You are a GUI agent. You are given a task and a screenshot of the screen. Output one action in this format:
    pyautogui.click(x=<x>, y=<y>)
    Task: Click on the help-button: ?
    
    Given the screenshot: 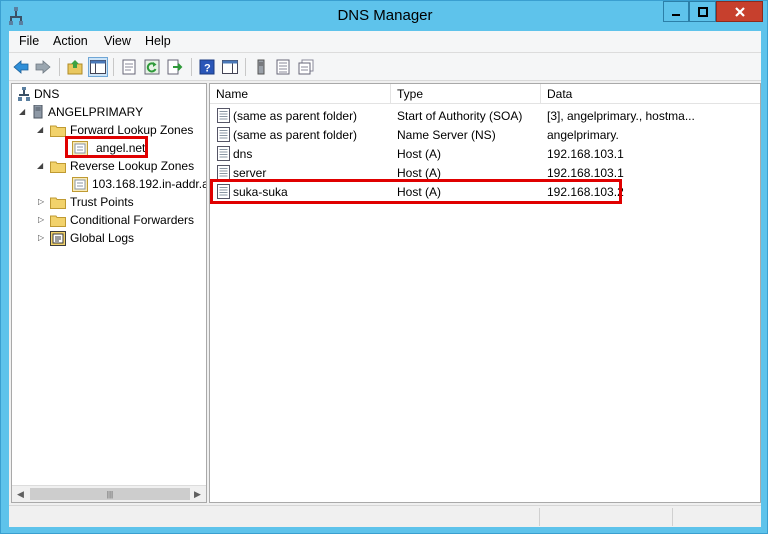 What is the action you would take?
    pyautogui.click(x=207, y=67)
    